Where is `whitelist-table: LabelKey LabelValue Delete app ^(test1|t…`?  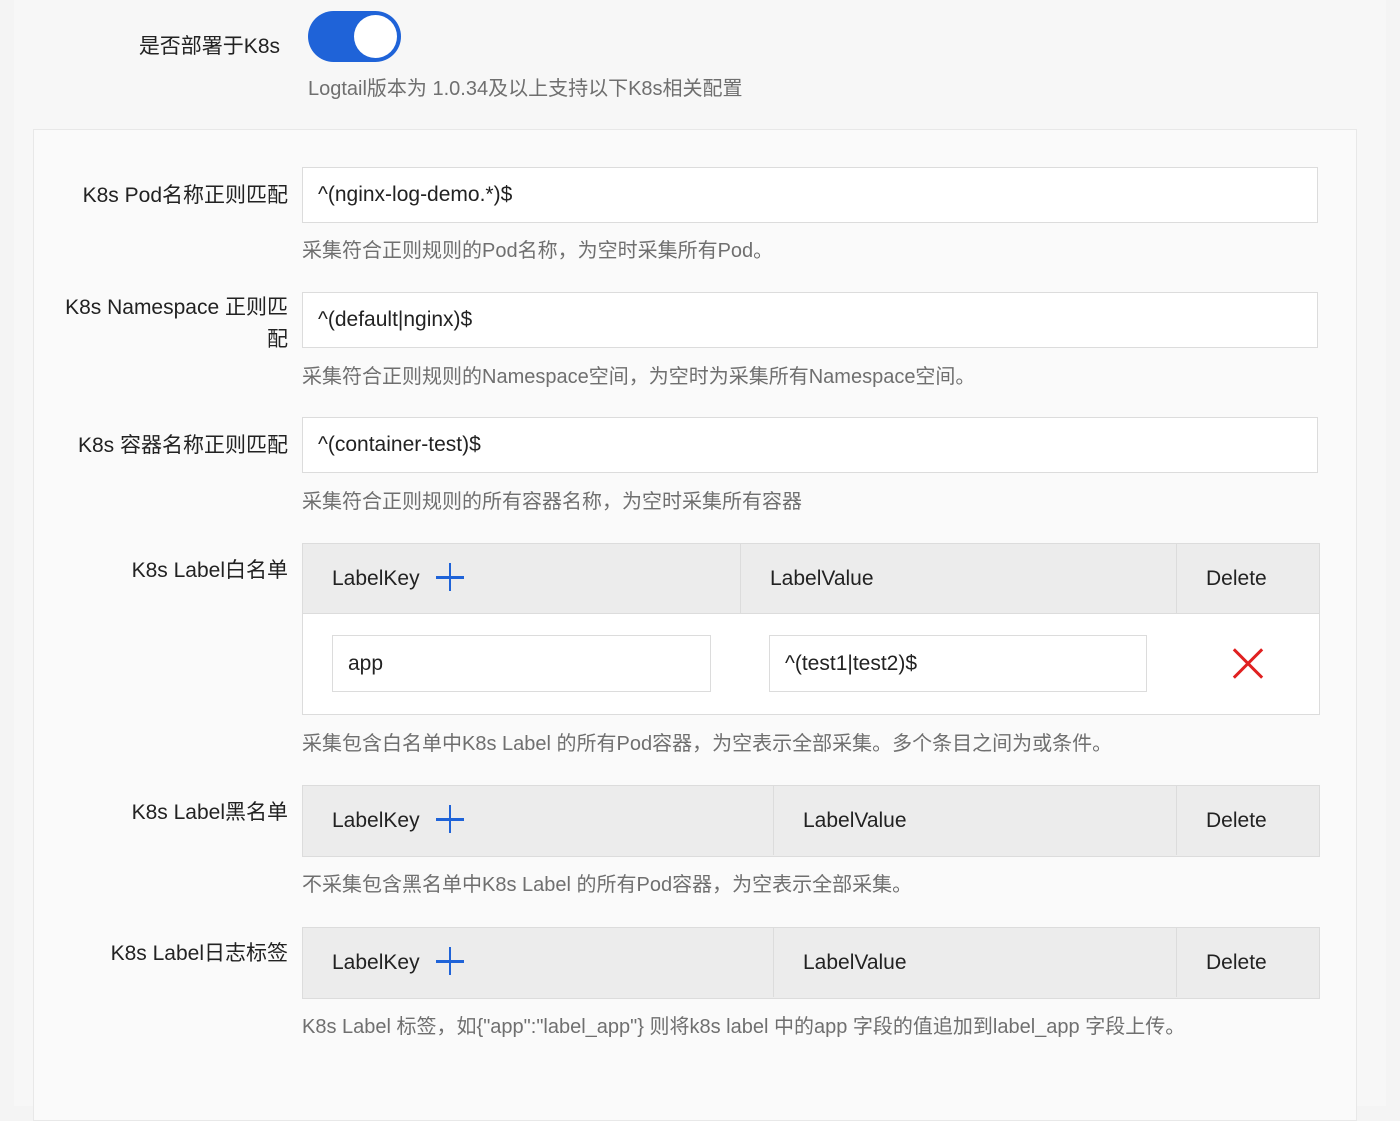 whitelist-table: LabelKey LabelValue Delete app ^(test1|t… is located at coordinates (811, 629).